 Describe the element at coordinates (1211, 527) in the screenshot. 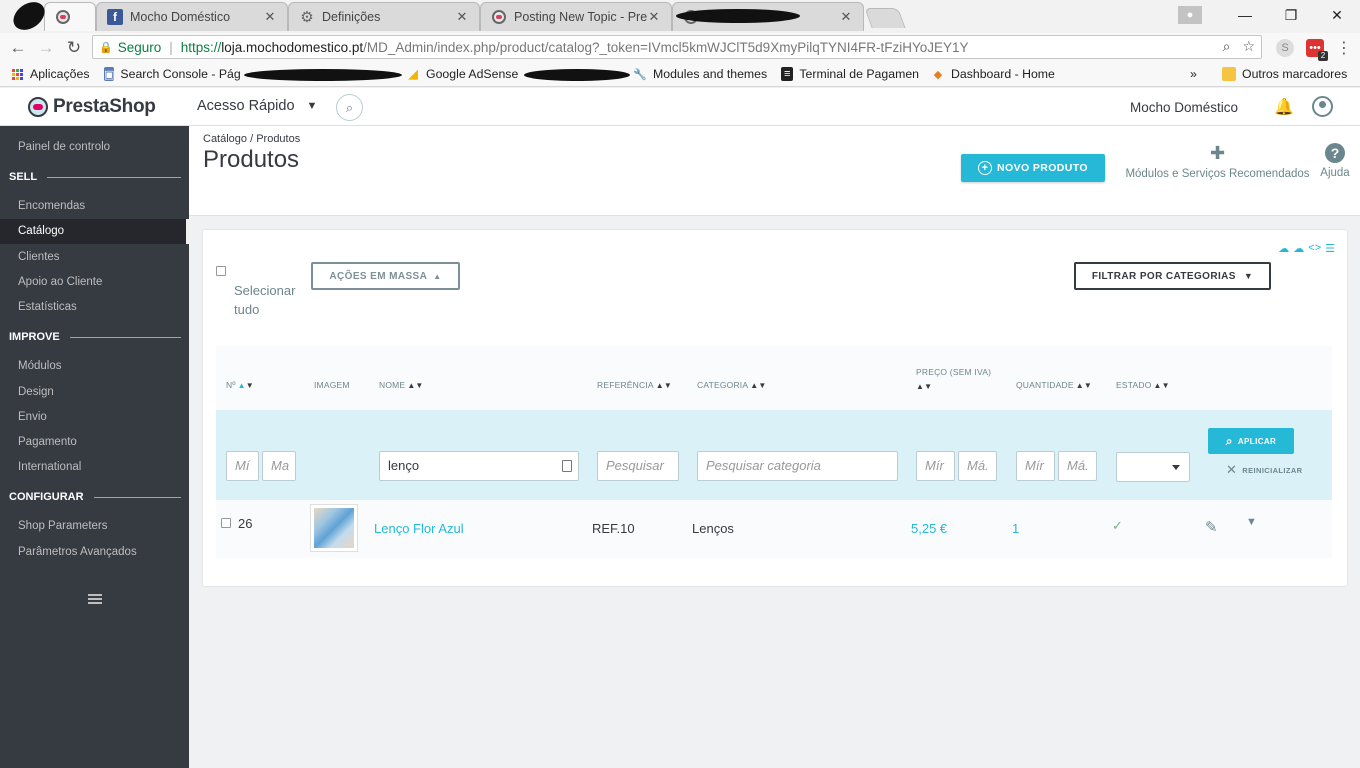

I see `pencil-icon: ✎` at that location.